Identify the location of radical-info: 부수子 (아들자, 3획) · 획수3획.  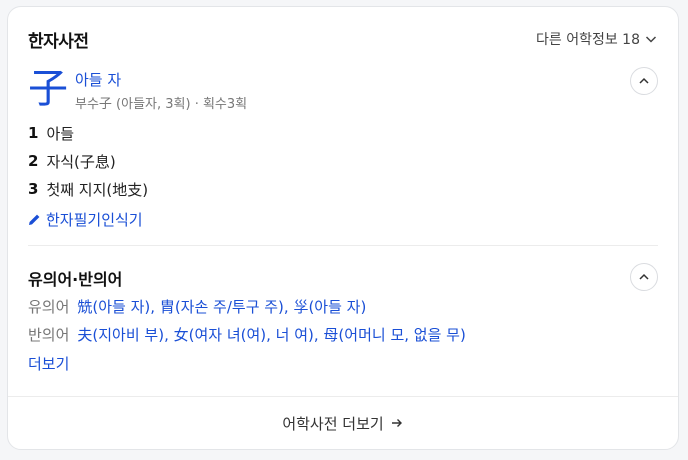
(161, 104).